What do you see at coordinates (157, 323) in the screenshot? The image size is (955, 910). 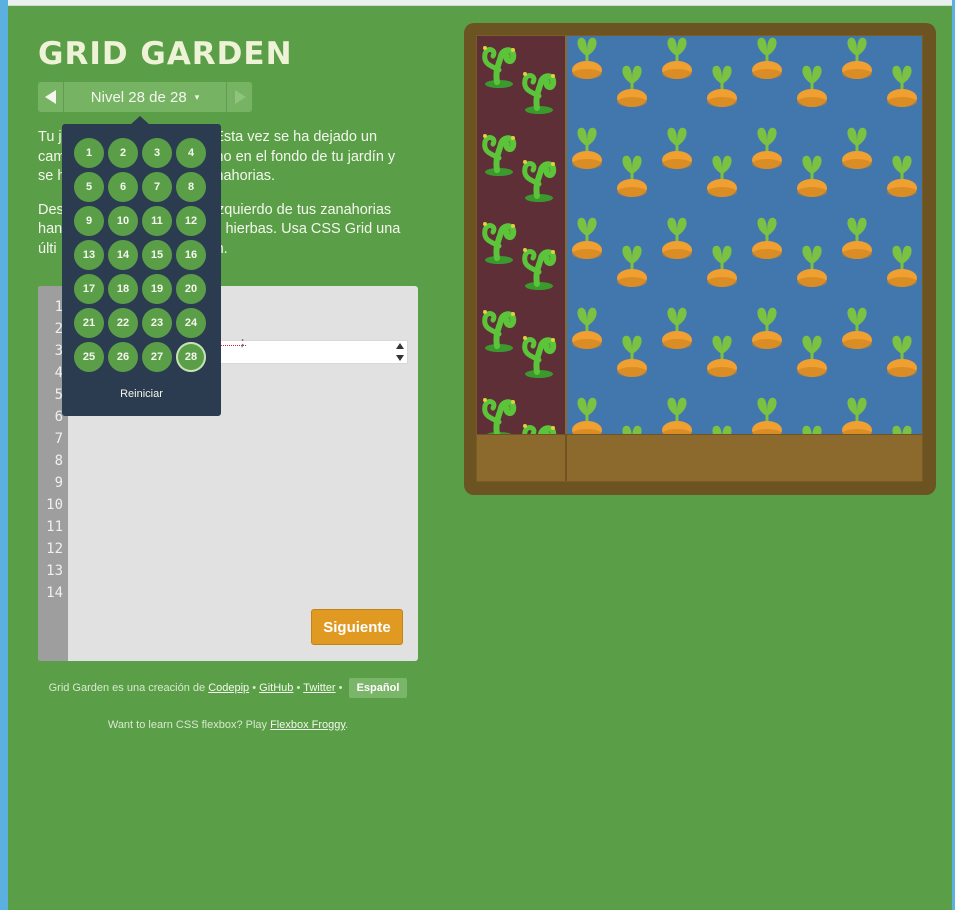 I see `level-button: 23` at bounding box center [157, 323].